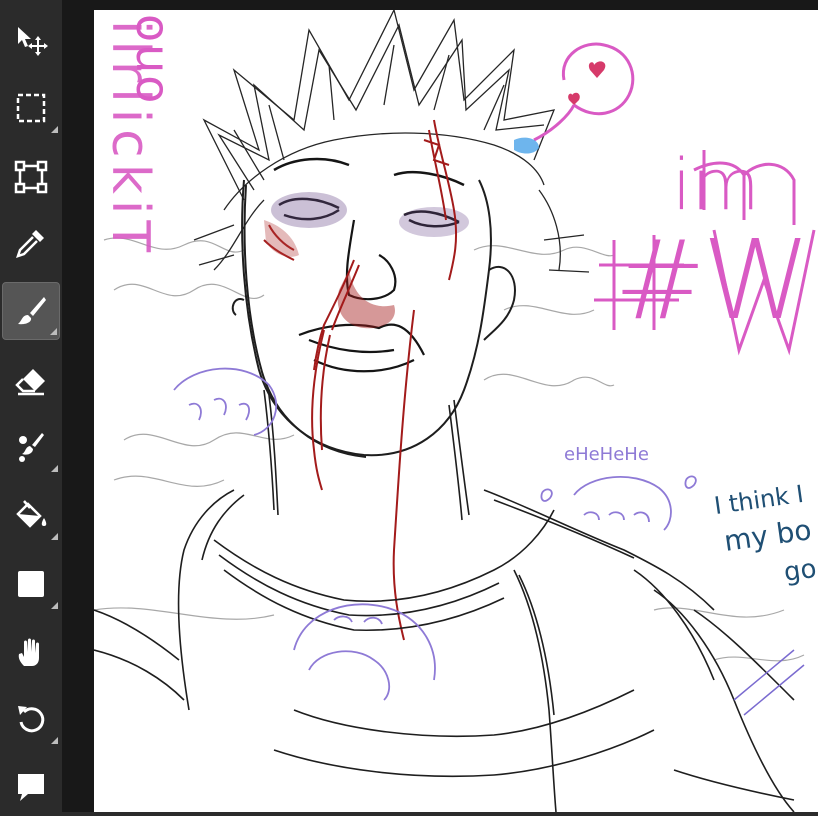  What do you see at coordinates (456, 5) in the screenshot?
I see `canvas-top-margin` at bounding box center [456, 5].